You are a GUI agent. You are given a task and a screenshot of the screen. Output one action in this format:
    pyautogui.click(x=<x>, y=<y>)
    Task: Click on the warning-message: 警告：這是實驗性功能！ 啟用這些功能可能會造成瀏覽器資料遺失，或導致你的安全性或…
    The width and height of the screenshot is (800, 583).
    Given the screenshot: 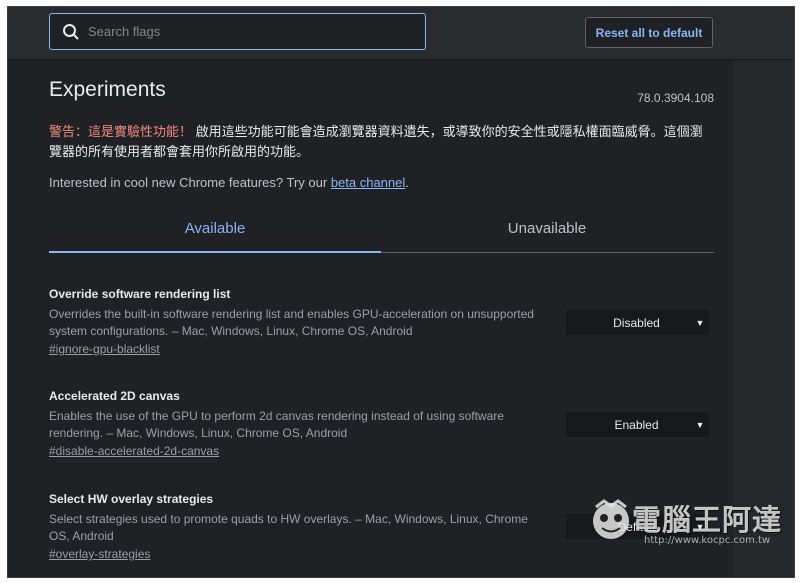 What is the action you would take?
    pyautogui.click(x=381, y=142)
    